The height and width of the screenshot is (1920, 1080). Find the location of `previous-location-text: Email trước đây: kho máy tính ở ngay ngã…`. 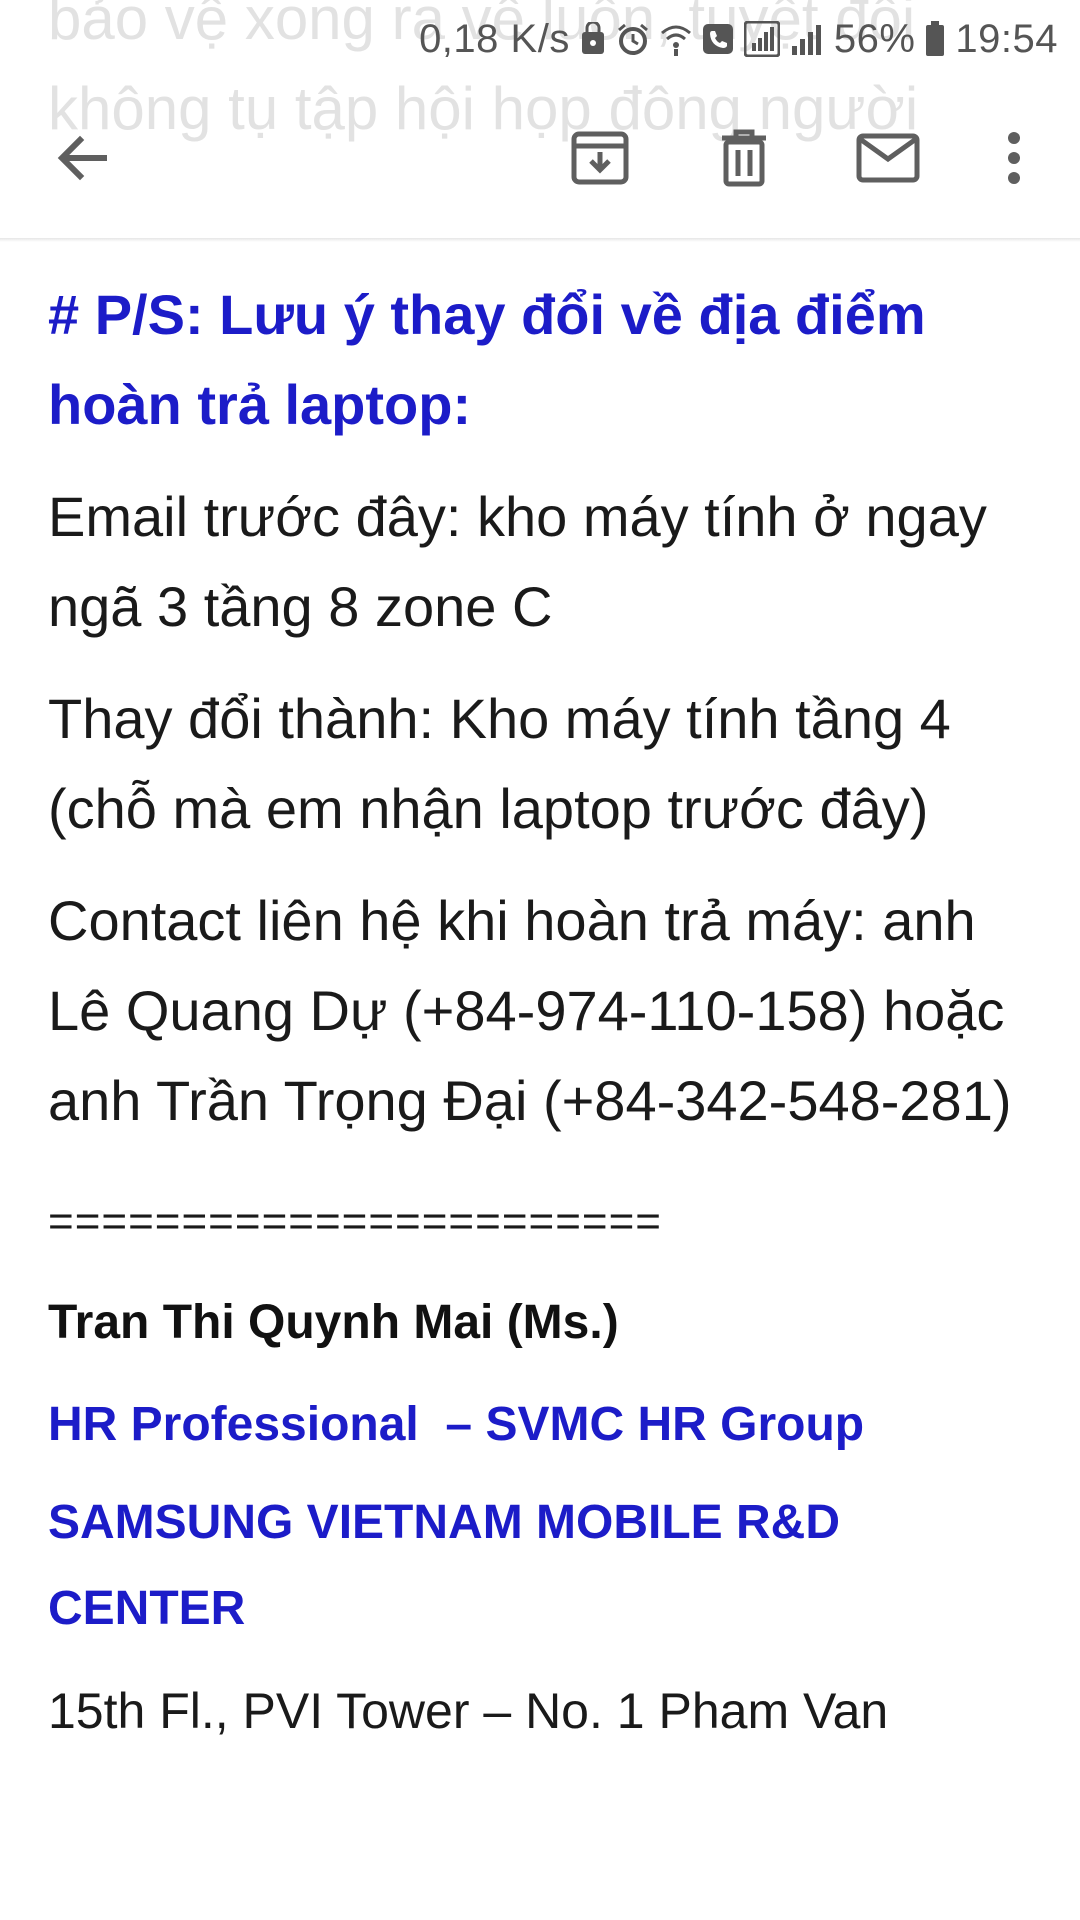

previous-location-text: Email trước đây: kho máy tính ở ngay ngã… is located at coordinates (517, 561).